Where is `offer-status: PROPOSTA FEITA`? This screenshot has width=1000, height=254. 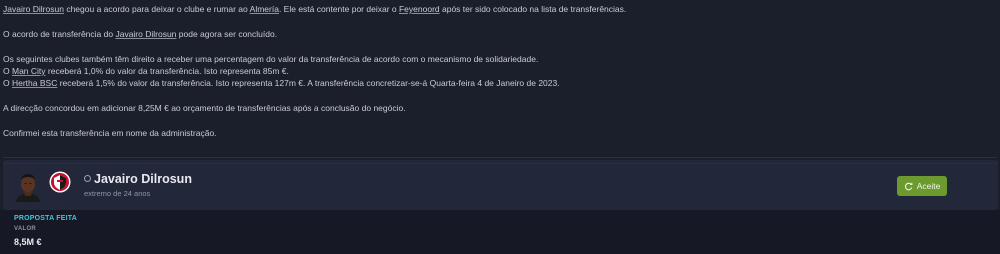
offer-status: PROPOSTA FEITA is located at coordinates (45, 218).